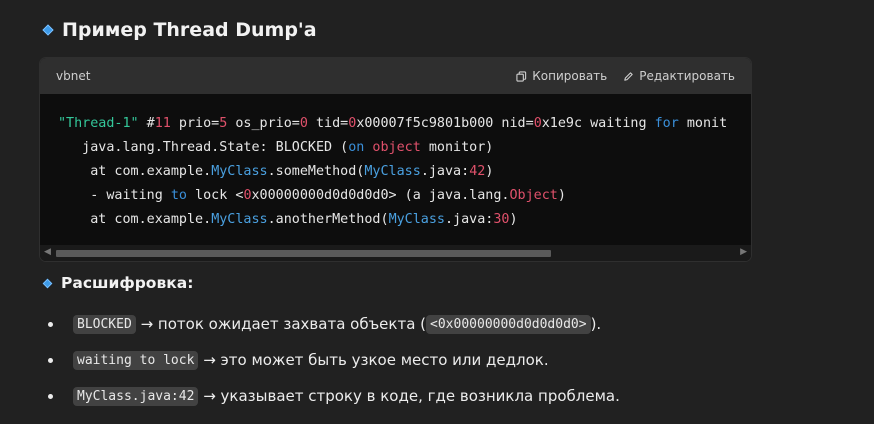 The image size is (874, 424). I want to click on horizontal-scrollbar: ◀ ▶, so click(395, 253).